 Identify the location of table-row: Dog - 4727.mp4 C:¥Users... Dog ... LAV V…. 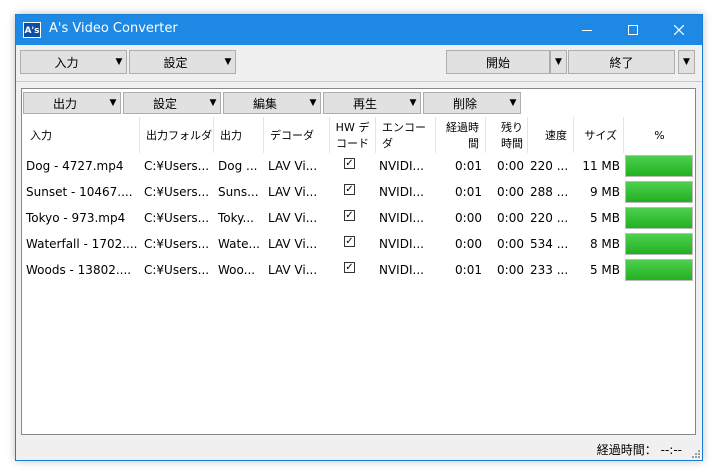
(358, 166).